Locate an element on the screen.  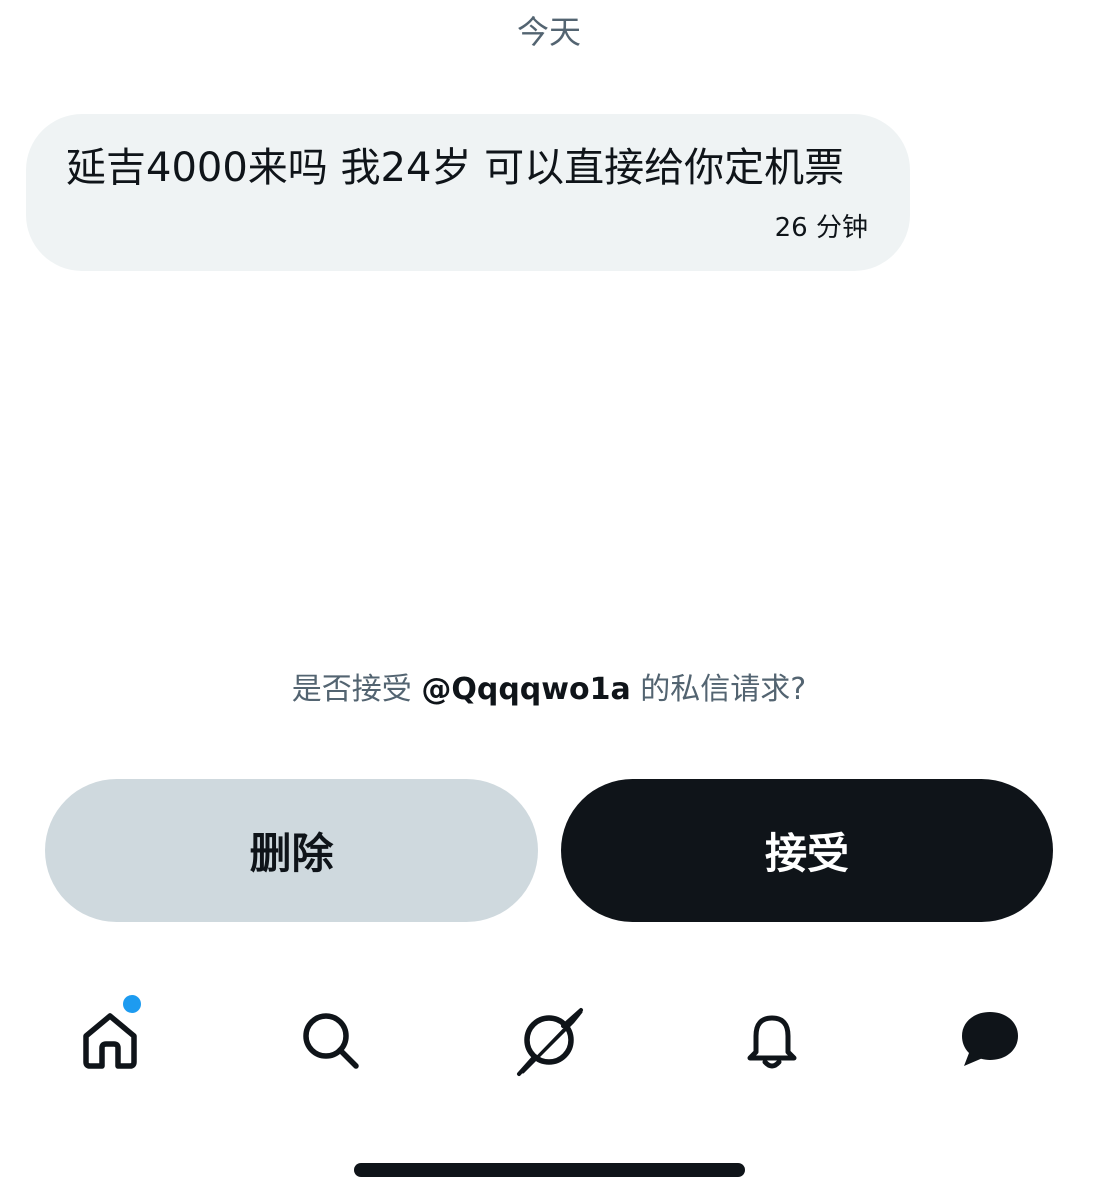
message-bubble: 延吉4000来吗 我24岁 可以直接给你定机票 26 分钟 is located at coordinates (468, 192).